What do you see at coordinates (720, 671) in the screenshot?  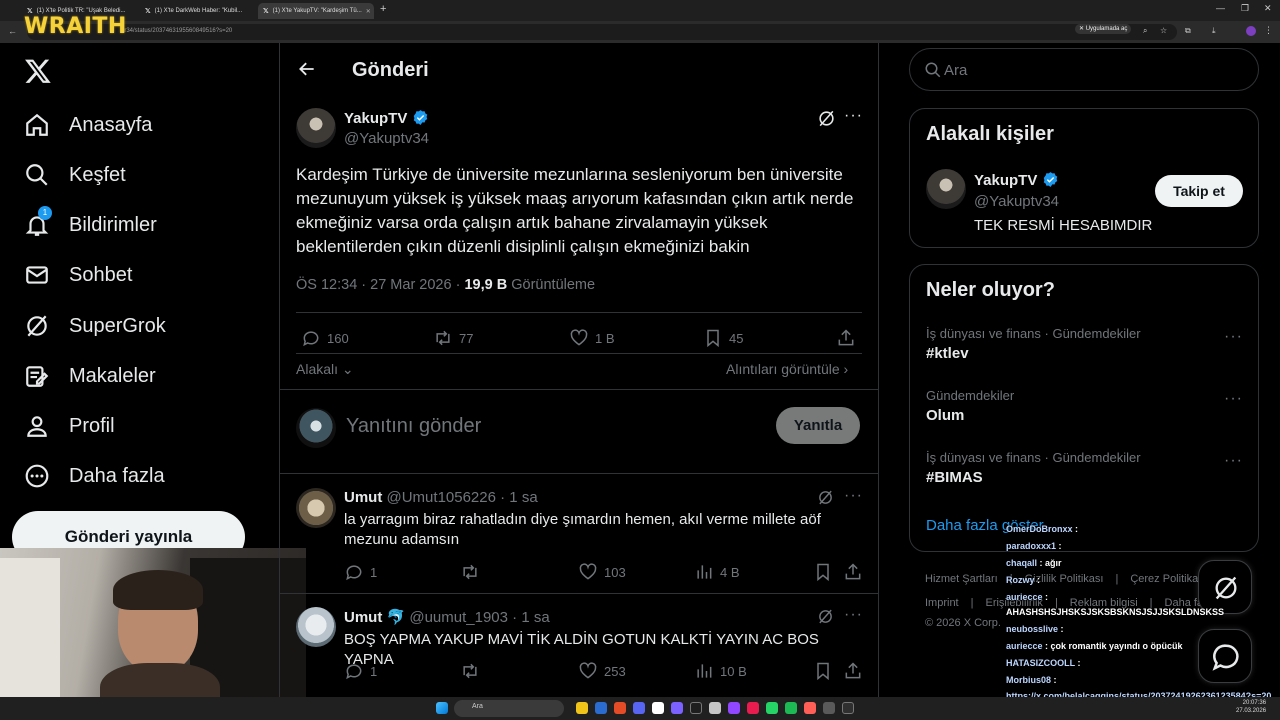 I see `views-button: 10 B` at bounding box center [720, 671].